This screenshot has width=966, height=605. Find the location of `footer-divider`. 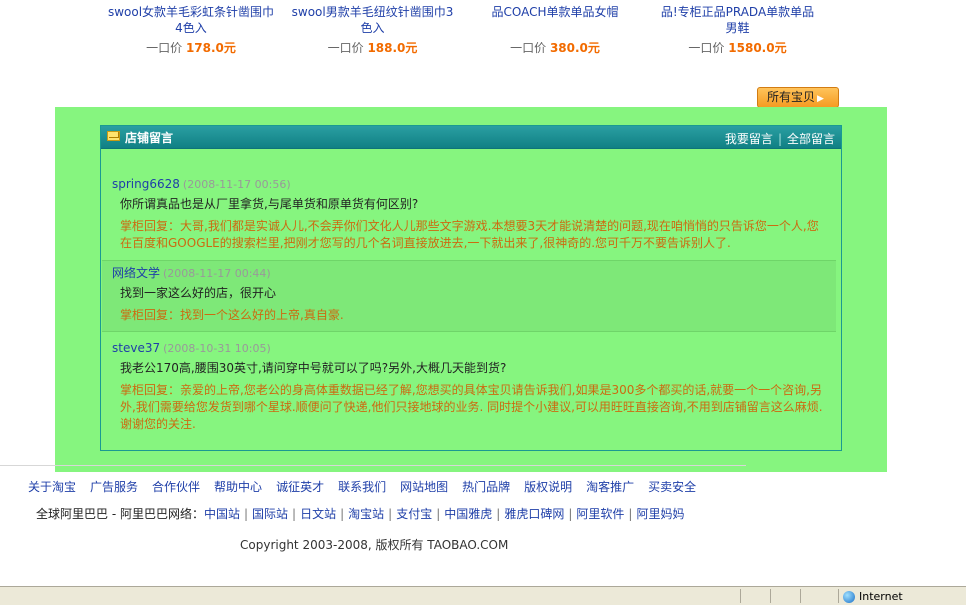

footer-divider is located at coordinates (373, 465).